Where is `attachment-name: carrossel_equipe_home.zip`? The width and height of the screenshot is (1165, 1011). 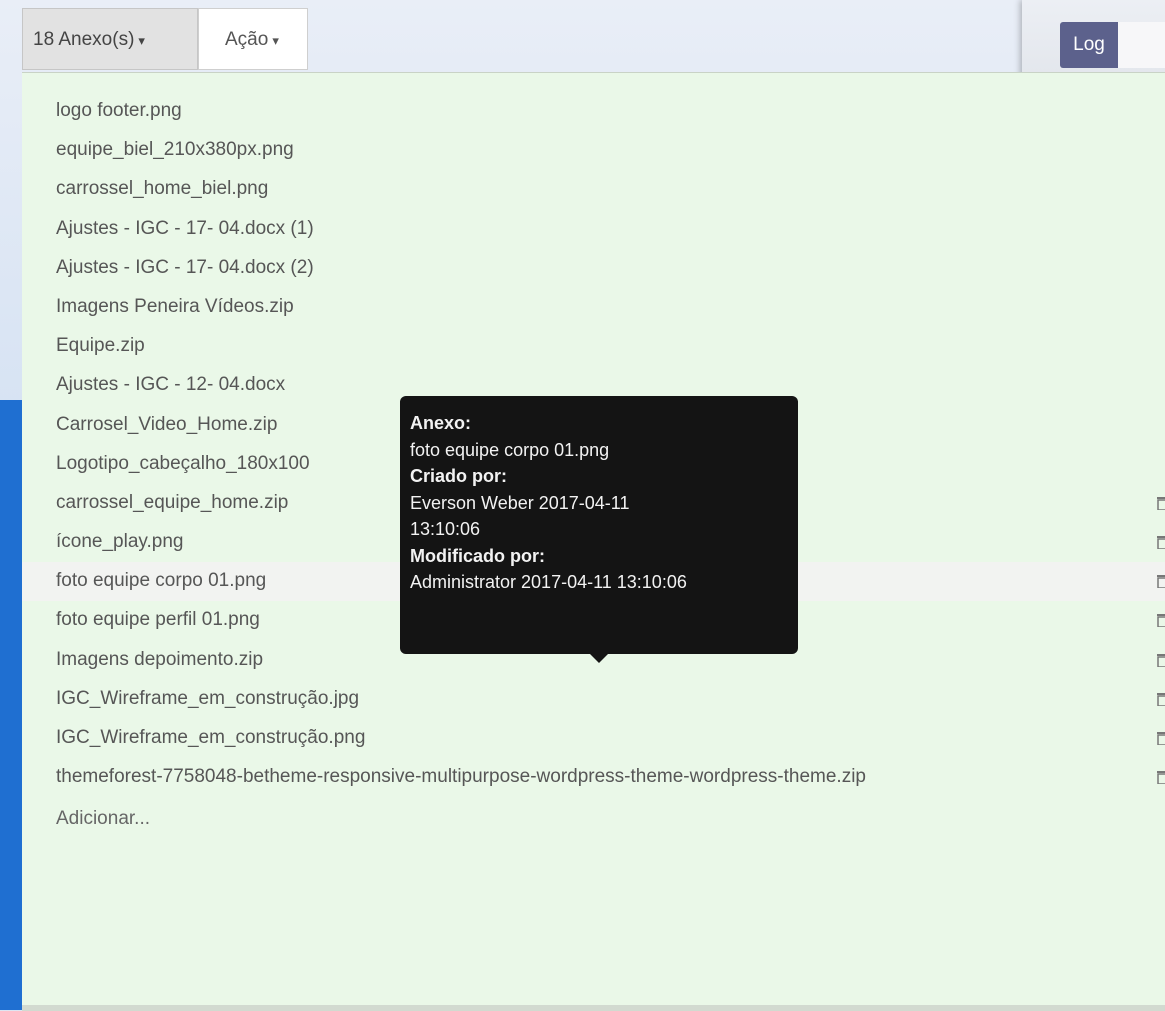
attachment-name: carrossel_equipe_home.zip is located at coordinates (172, 503).